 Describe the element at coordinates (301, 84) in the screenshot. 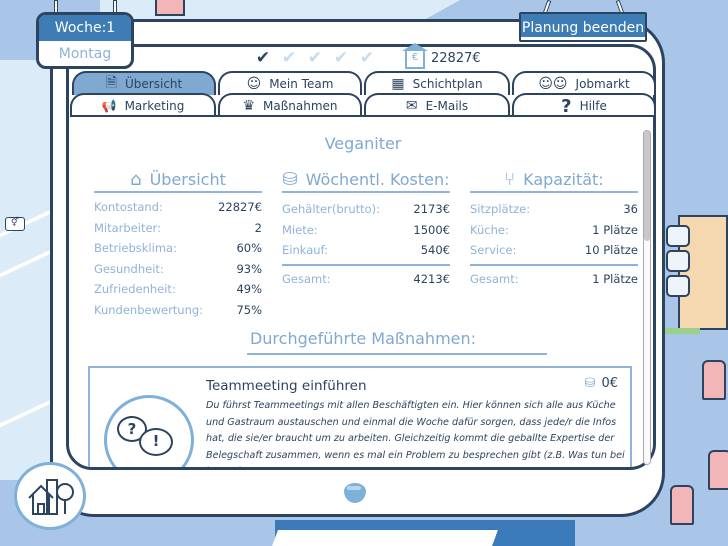

I see `tab-label: Mein Team` at that location.